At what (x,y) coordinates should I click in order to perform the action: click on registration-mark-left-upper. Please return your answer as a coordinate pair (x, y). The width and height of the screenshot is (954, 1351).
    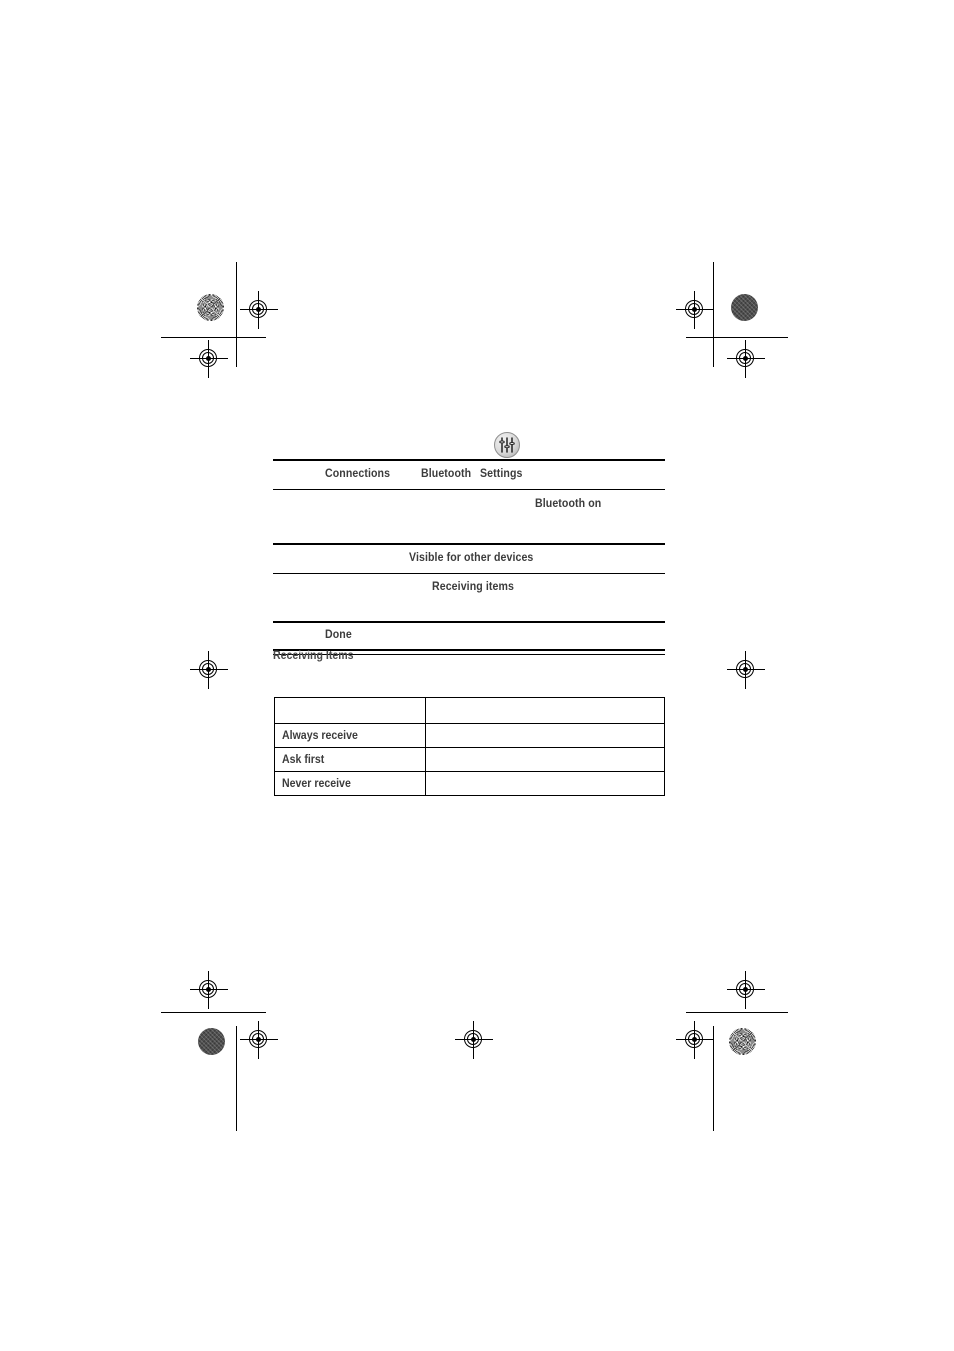
    Looking at the image, I should click on (209, 359).